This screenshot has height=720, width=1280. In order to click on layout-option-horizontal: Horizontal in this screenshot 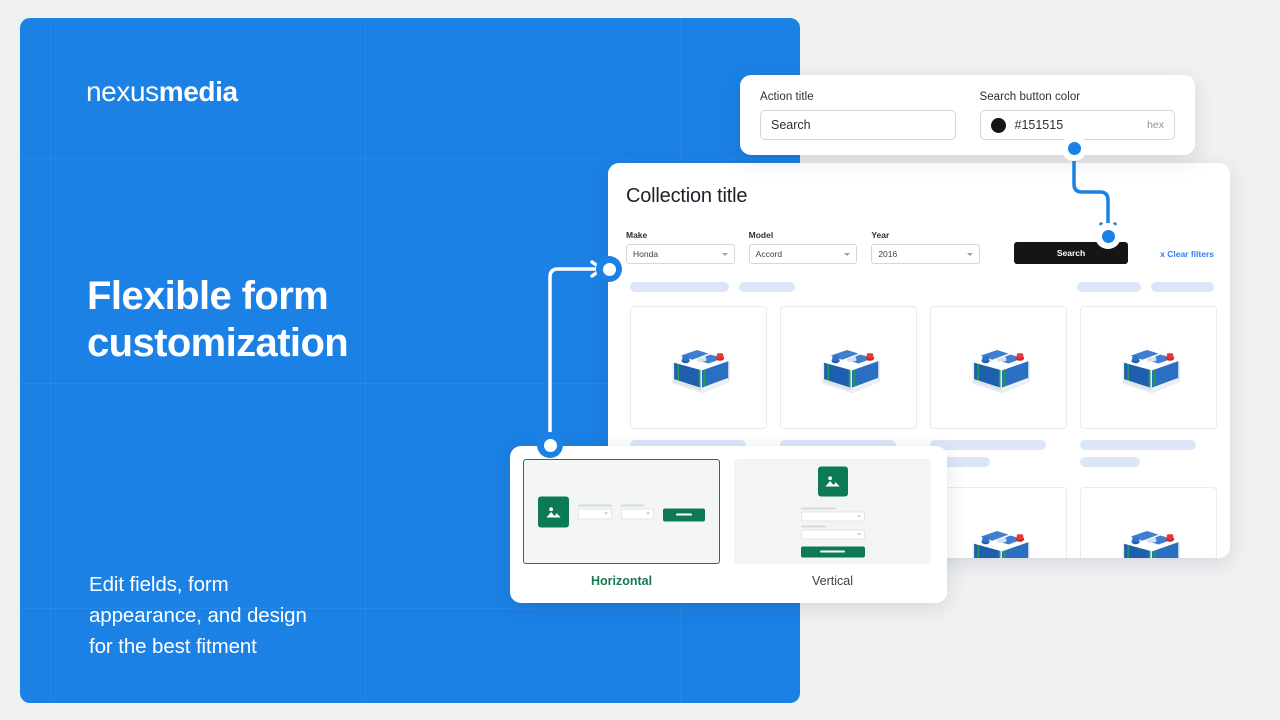, I will do `click(621, 524)`.